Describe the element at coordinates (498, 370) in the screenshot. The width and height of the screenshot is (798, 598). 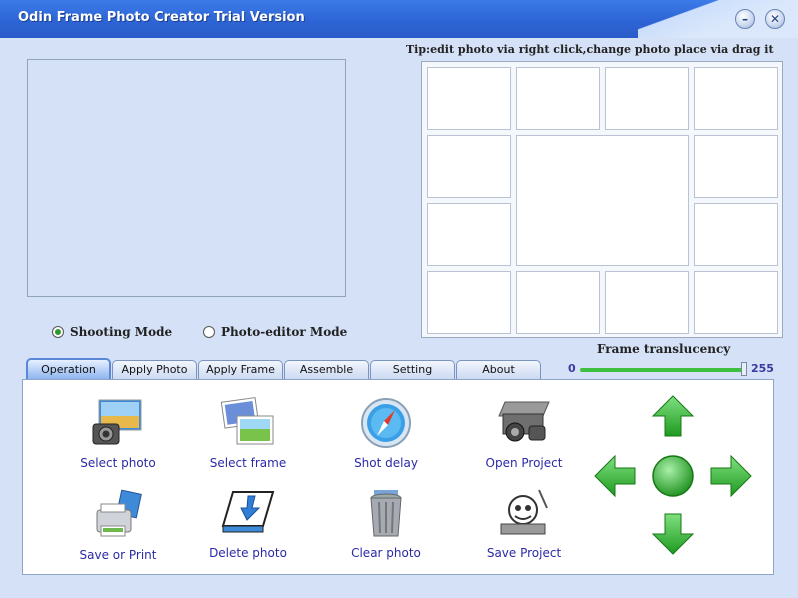
I see `tab-about: About` at that location.